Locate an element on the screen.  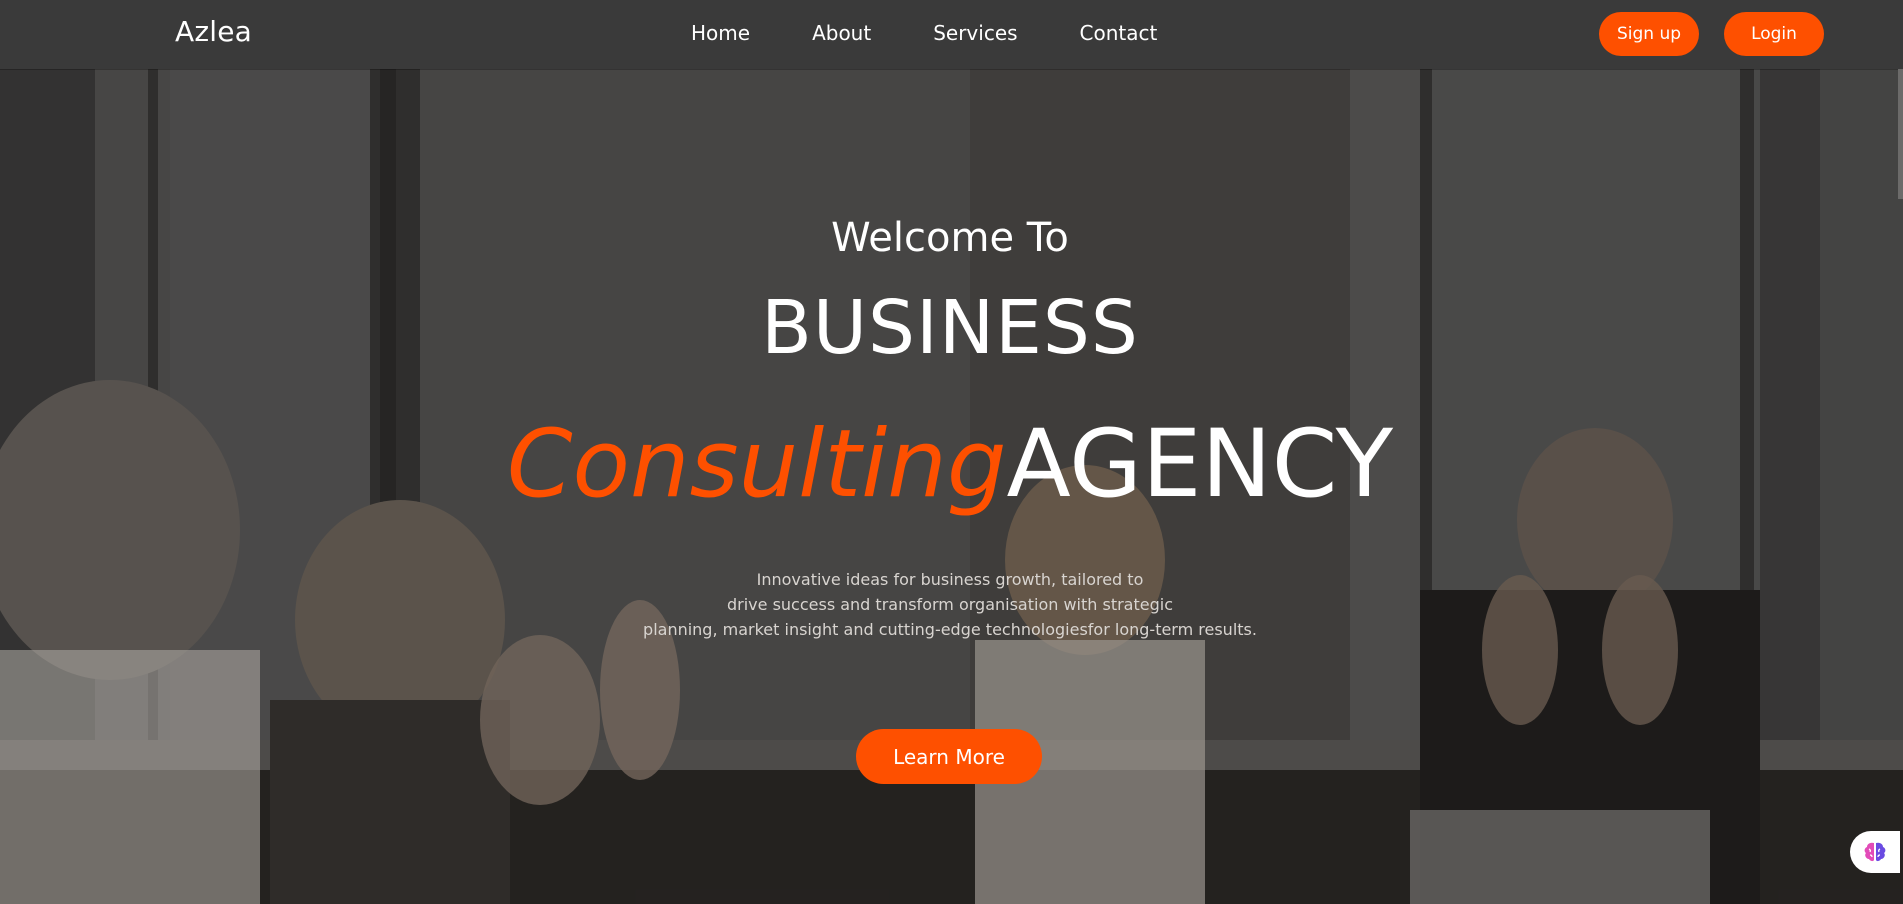
nav-link-contact: Contact is located at coordinates (1119, 33).